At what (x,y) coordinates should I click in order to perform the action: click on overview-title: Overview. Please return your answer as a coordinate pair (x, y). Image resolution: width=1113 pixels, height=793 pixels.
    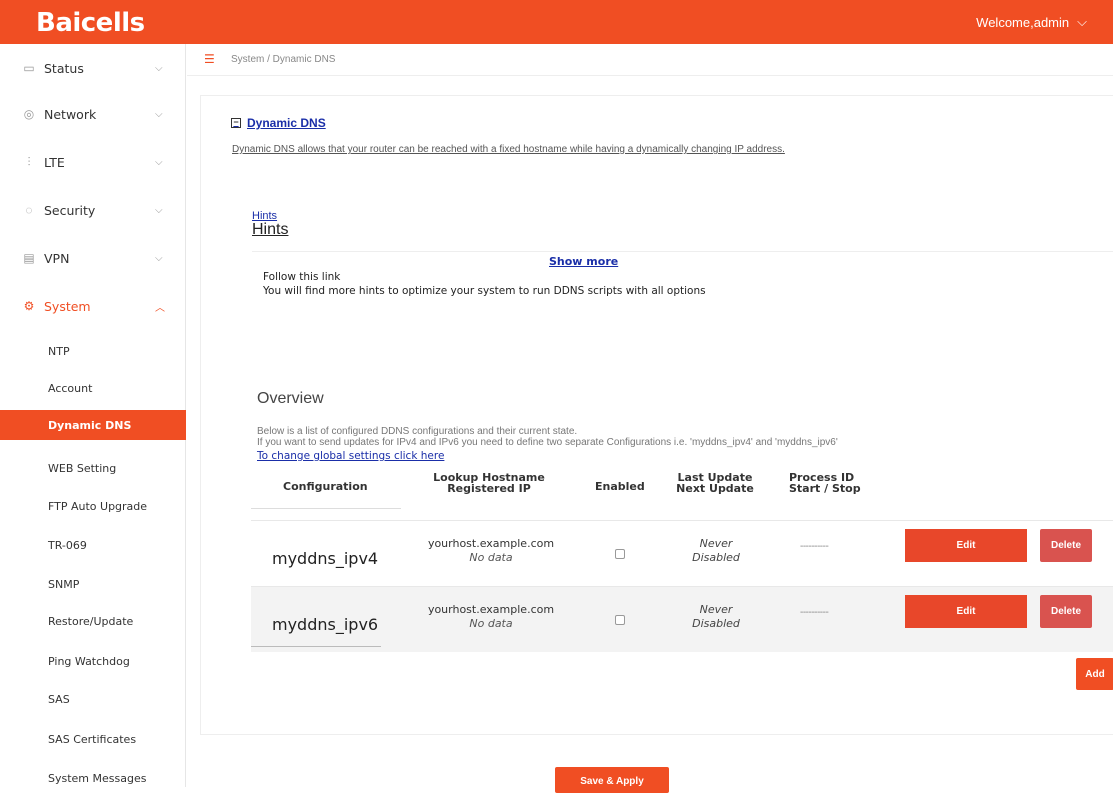
    Looking at the image, I should click on (290, 398).